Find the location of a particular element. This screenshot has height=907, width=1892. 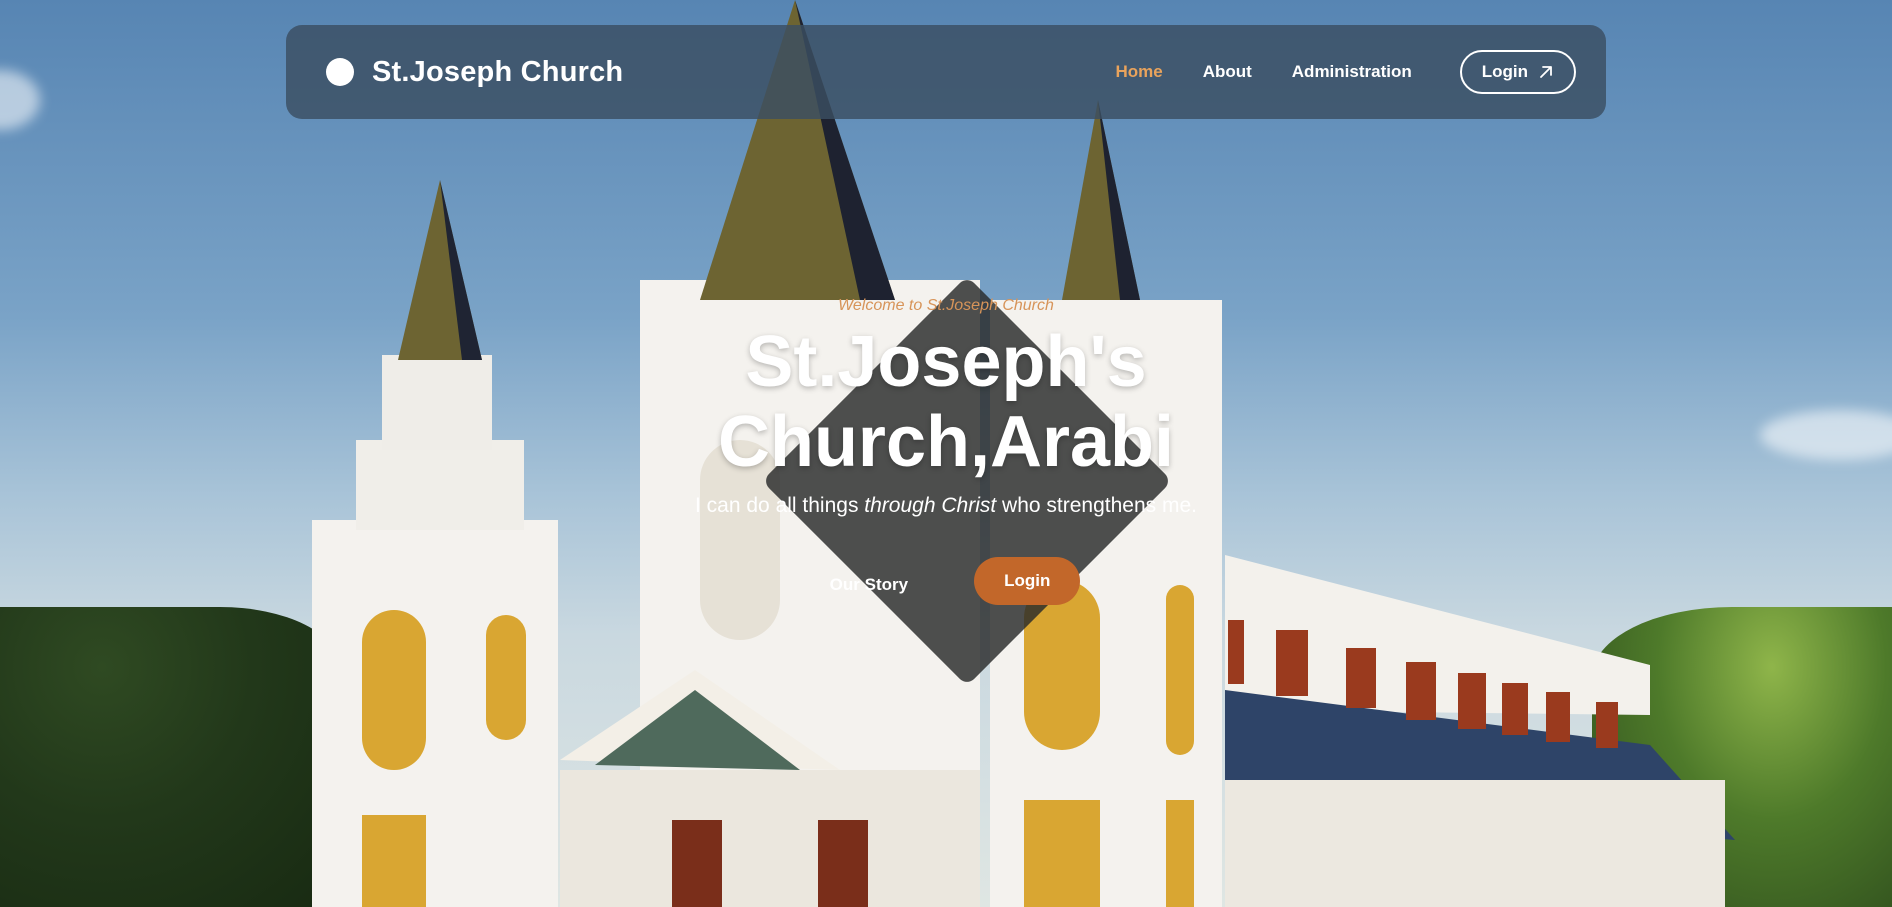

nav-login-button: Login is located at coordinates (1517, 72).